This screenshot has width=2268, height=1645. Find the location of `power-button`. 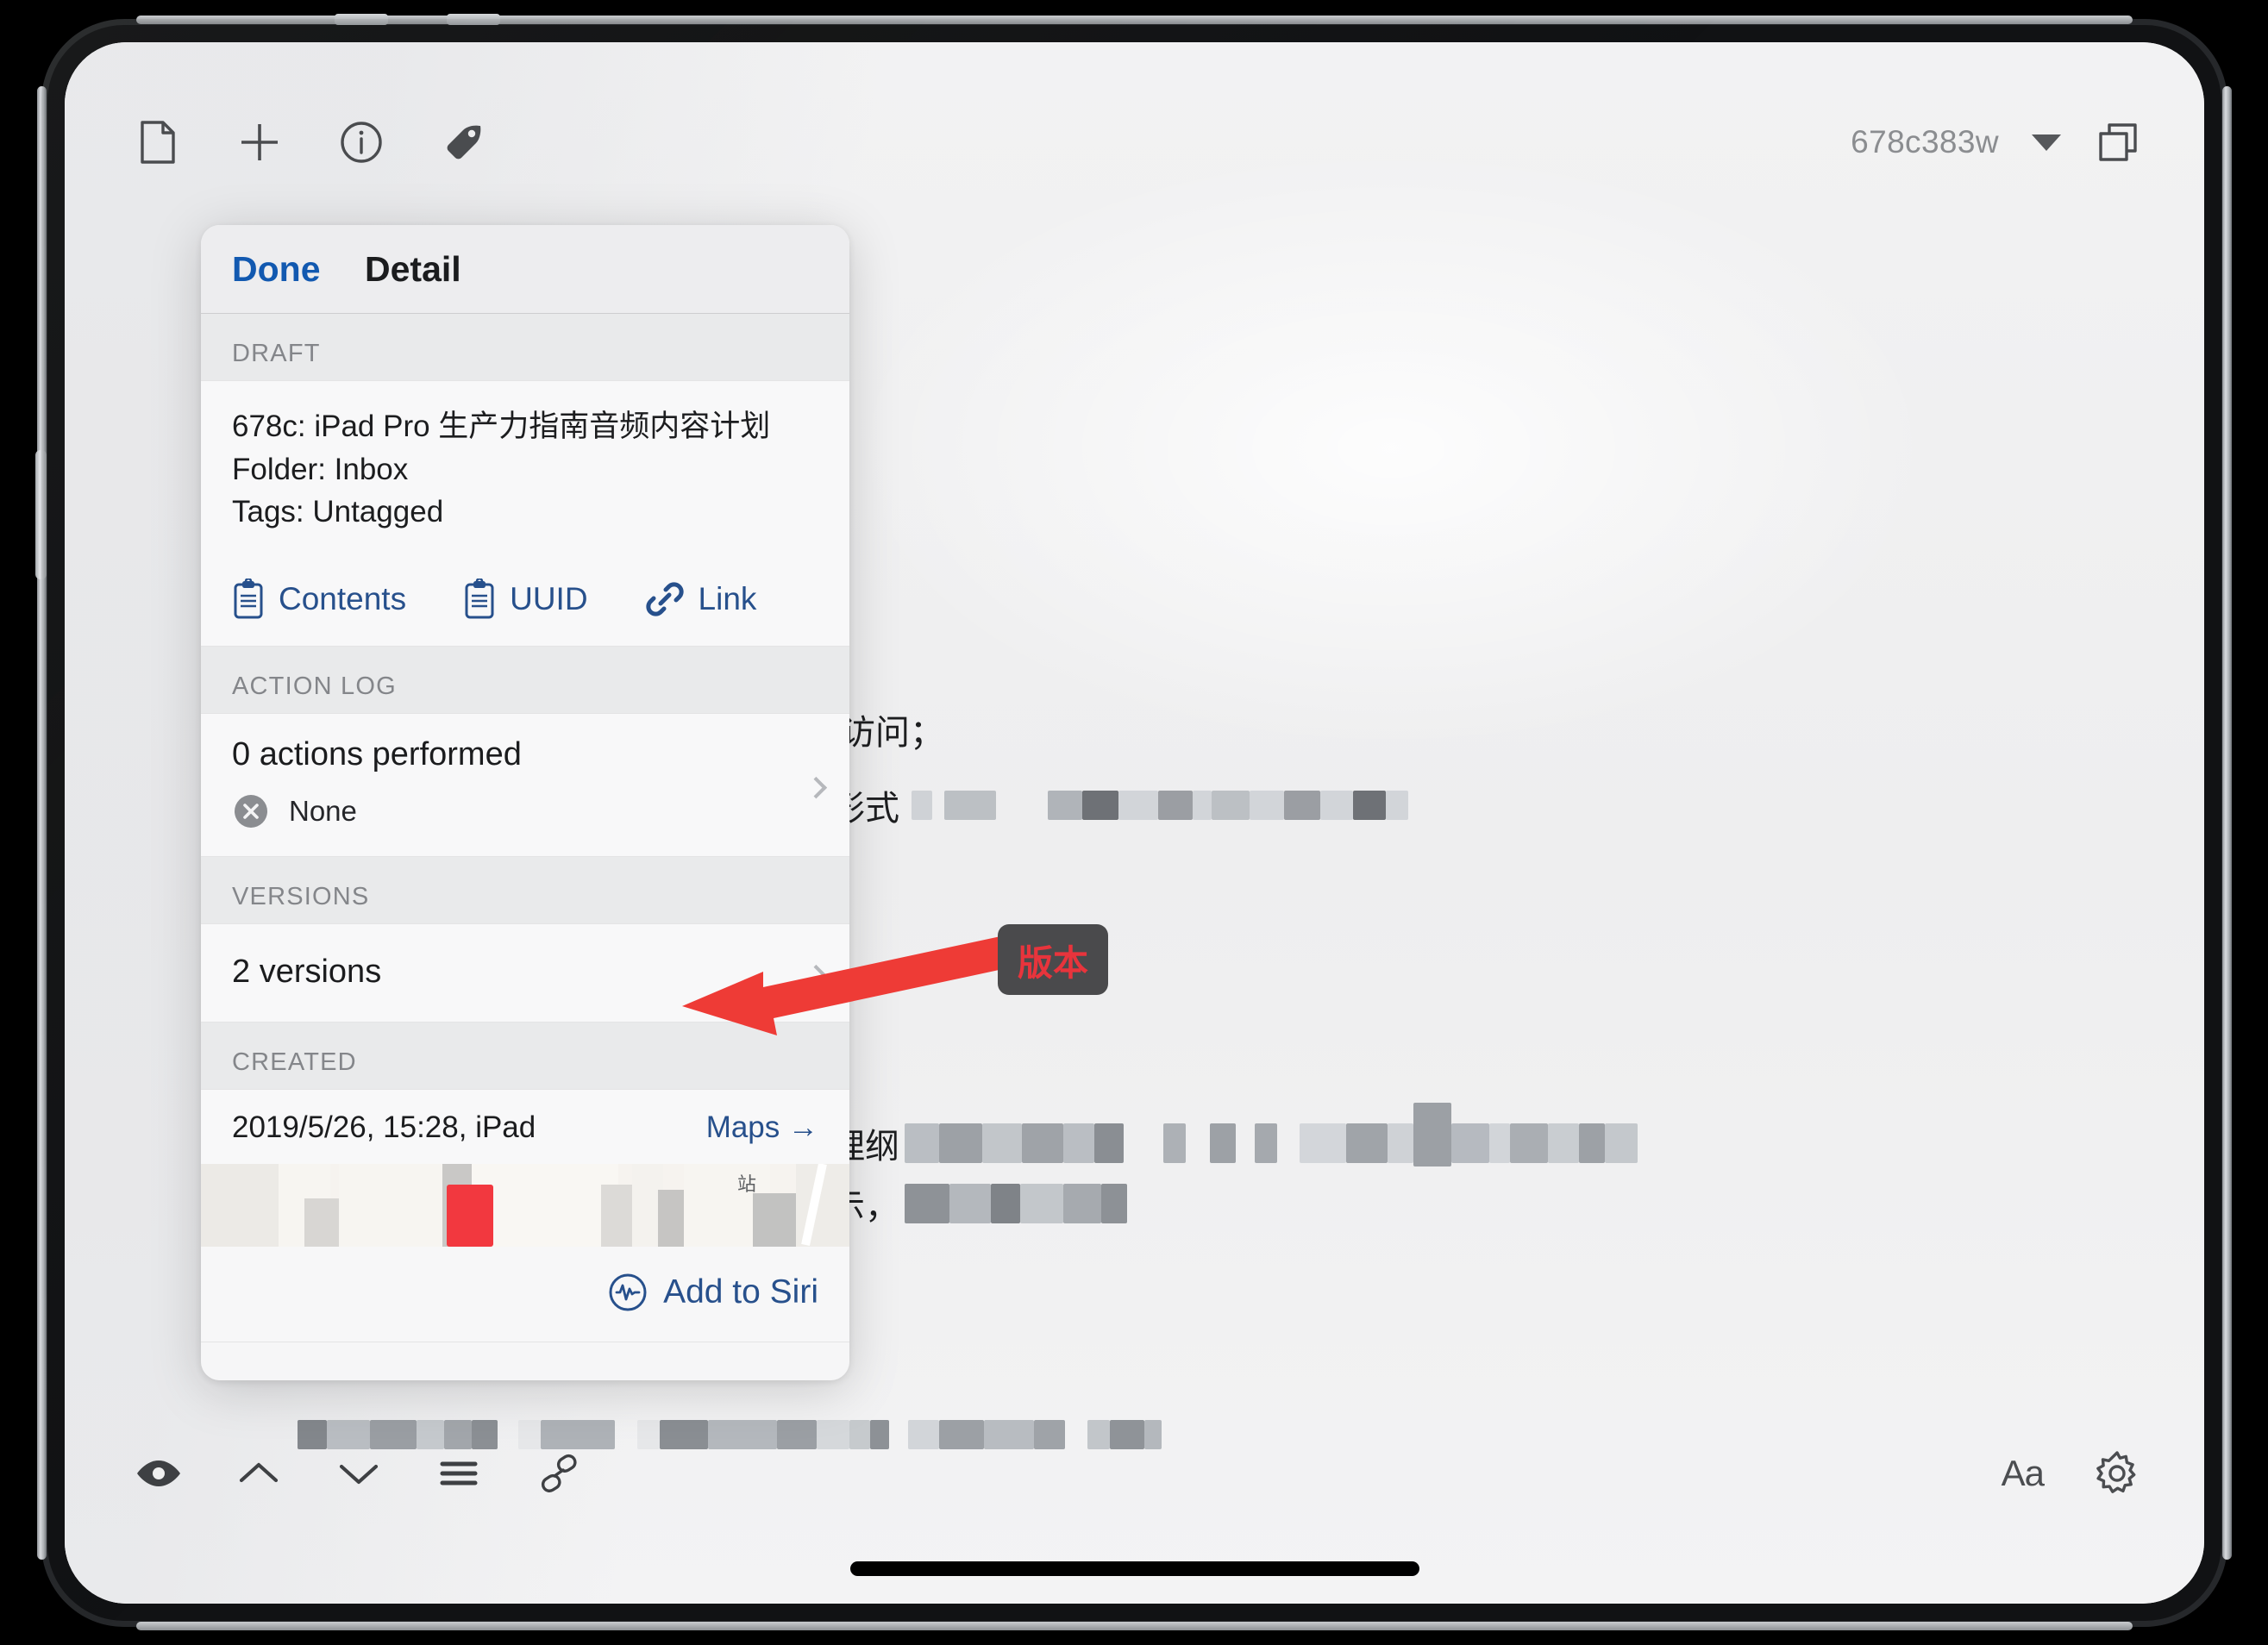

power-button is located at coordinates (41, 514).